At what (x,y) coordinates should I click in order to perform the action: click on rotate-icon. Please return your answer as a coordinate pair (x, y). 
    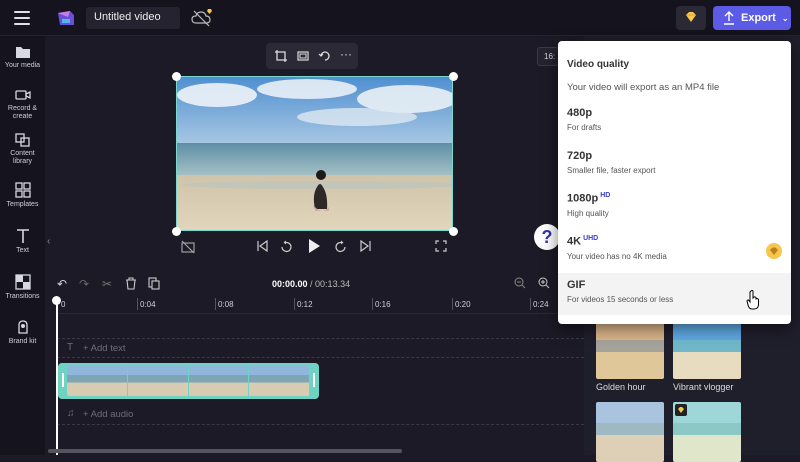
    Looking at the image, I should click on (325, 56).